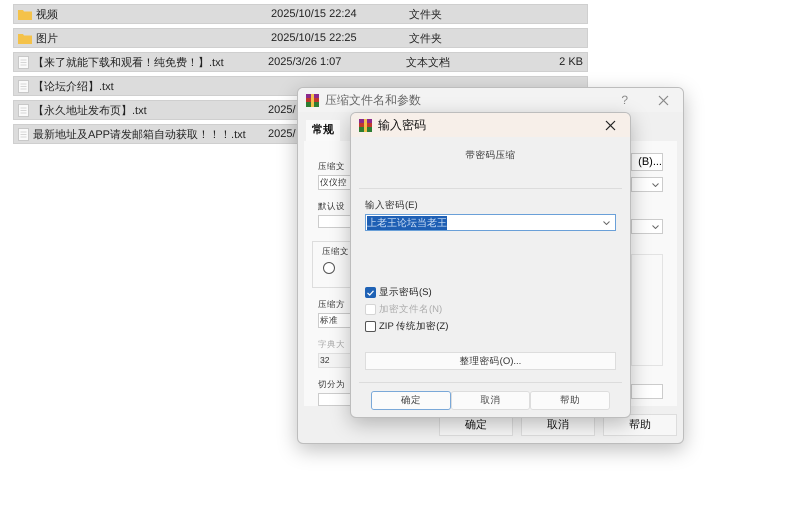  What do you see at coordinates (332, 344) in the screenshot?
I see `field-label: 字典大` at bounding box center [332, 344].